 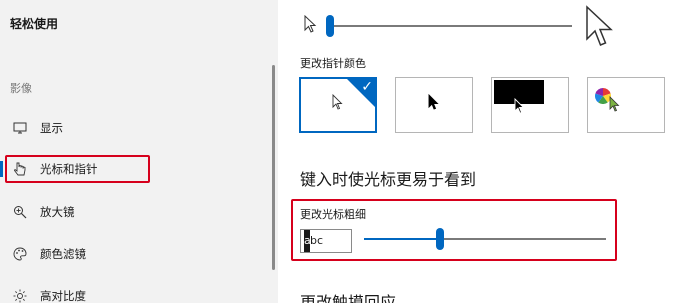 What do you see at coordinates (63, 296) in the screenshot?
I see `sidebar-item-label: 高对比度` at bounding box center [63, 296].